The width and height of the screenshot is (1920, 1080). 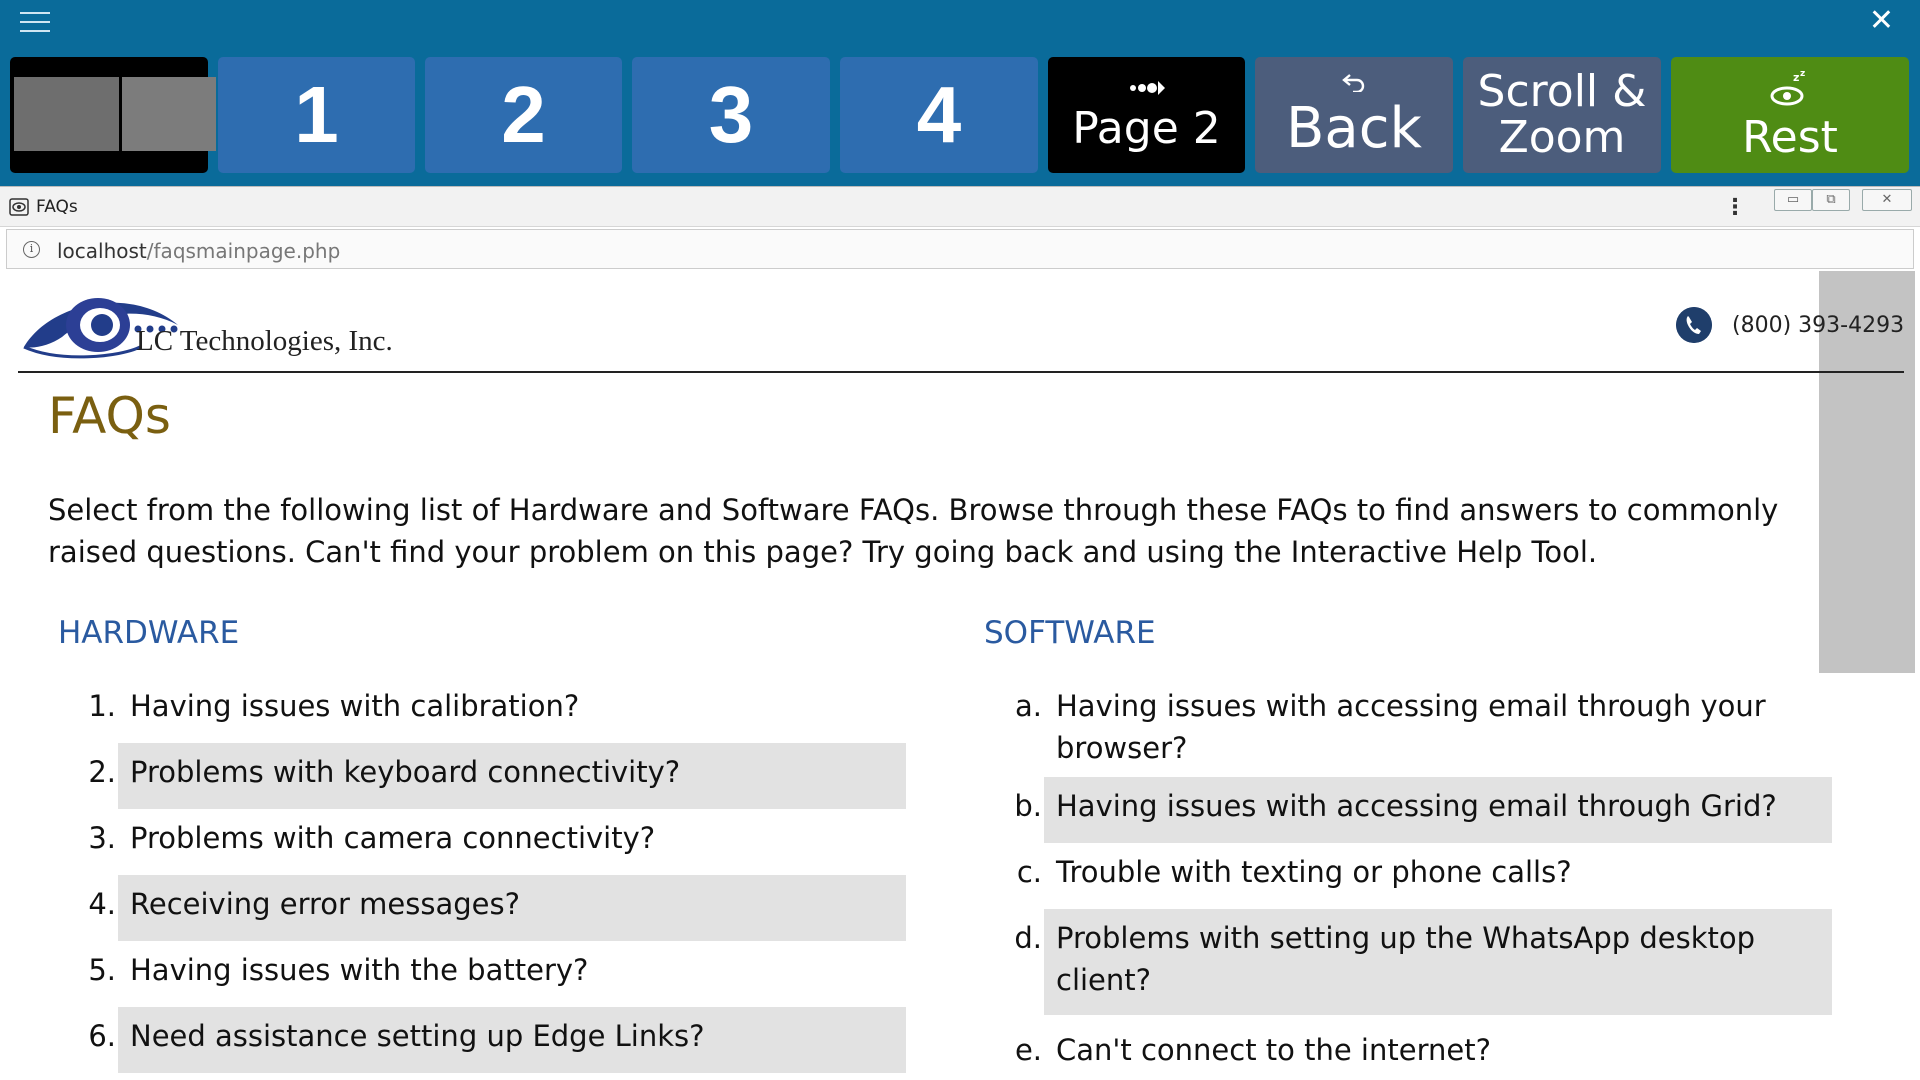 What do you see at coordinates (355, 706) in the screenshot?
I see `list-item-text: Having issues with calibration?` at bounding box center [355, 706].